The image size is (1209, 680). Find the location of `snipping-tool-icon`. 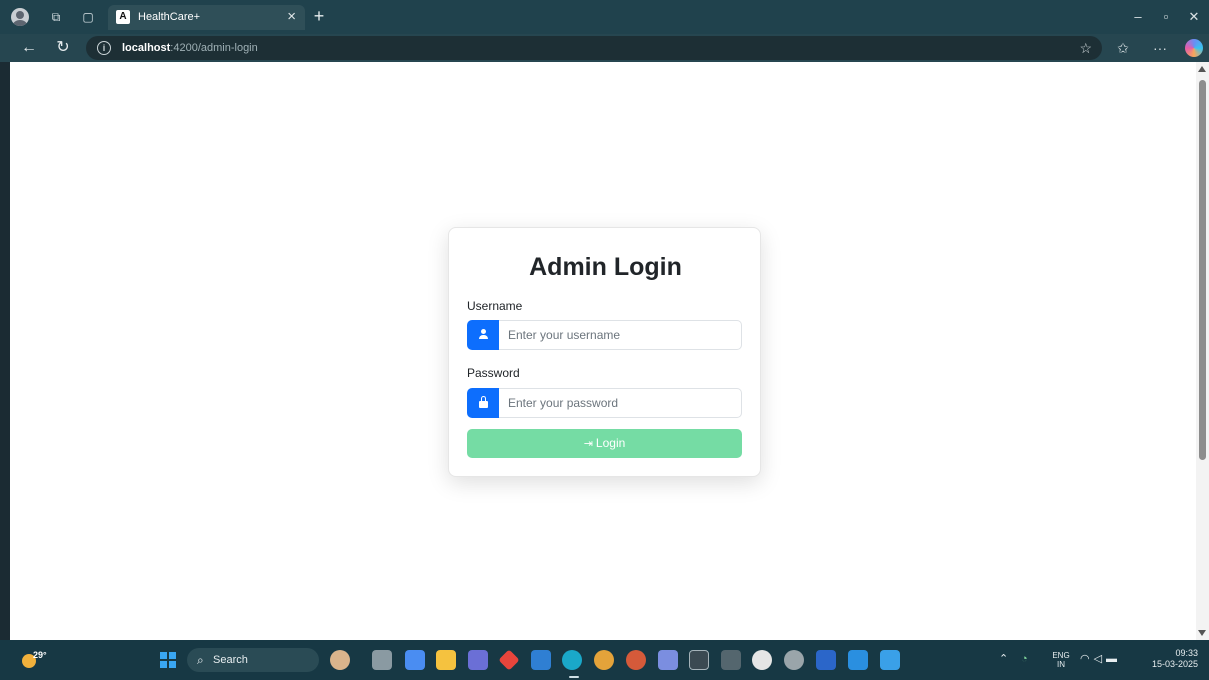

snipping-tool-icon is located at coordinates (668, 660).